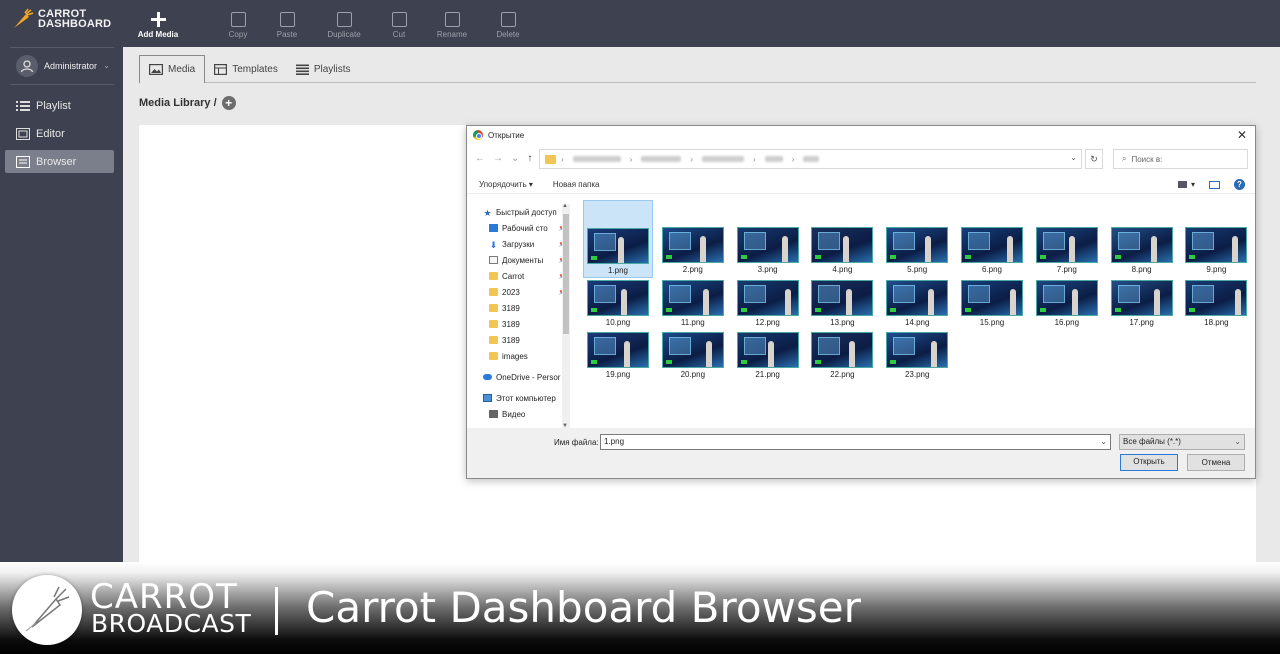 The image size is (1280, 654). Describe the element at coordinates (61, 19) in the screenshot. I see `app-logo: CARROT DASHBOARD` at that location.